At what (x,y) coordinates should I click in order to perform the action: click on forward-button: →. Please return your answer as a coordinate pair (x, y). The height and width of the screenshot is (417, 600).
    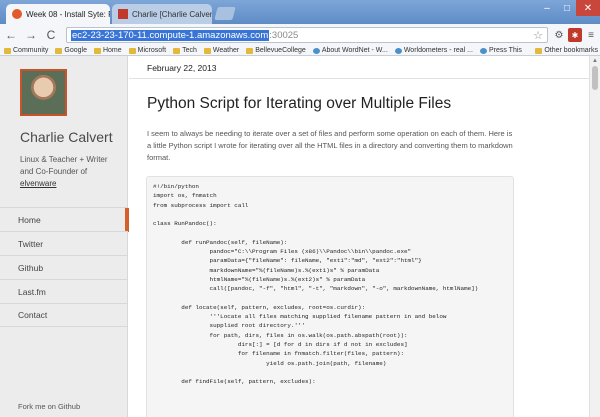
    Looking at the image, I should click on (31, 35).